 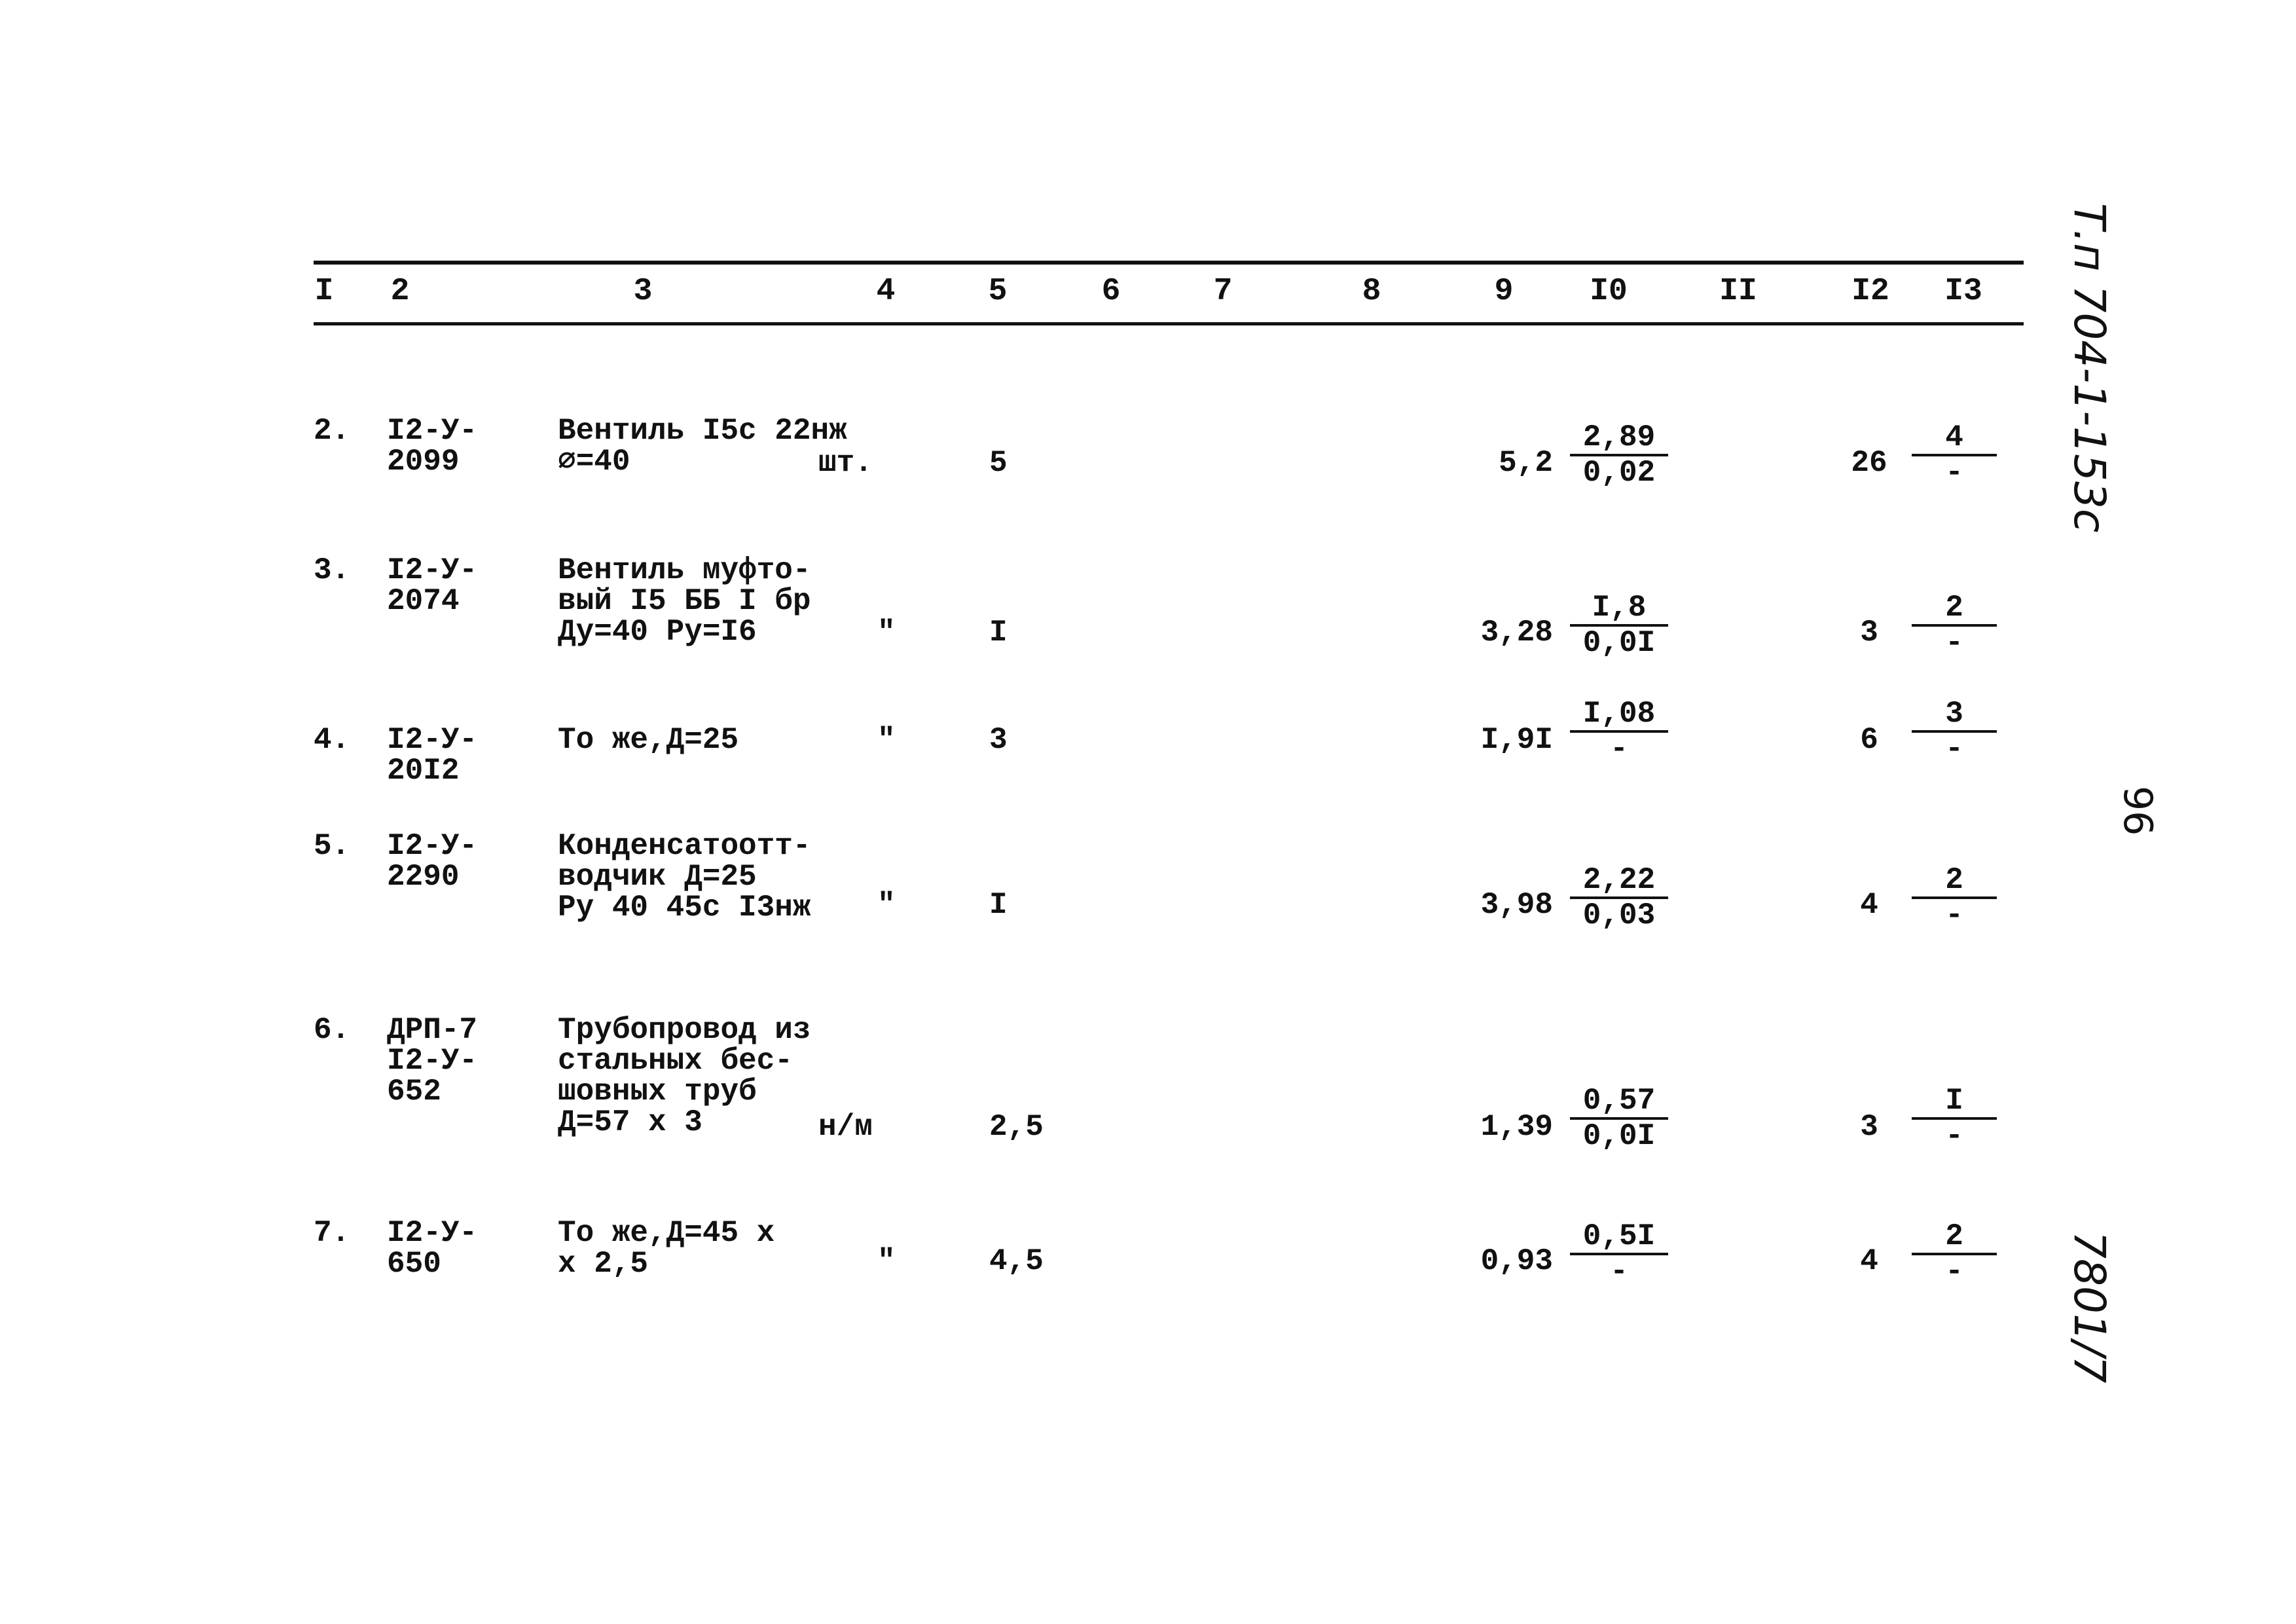 I want to click on column-header-11: II, so click(x=1738, y=291).